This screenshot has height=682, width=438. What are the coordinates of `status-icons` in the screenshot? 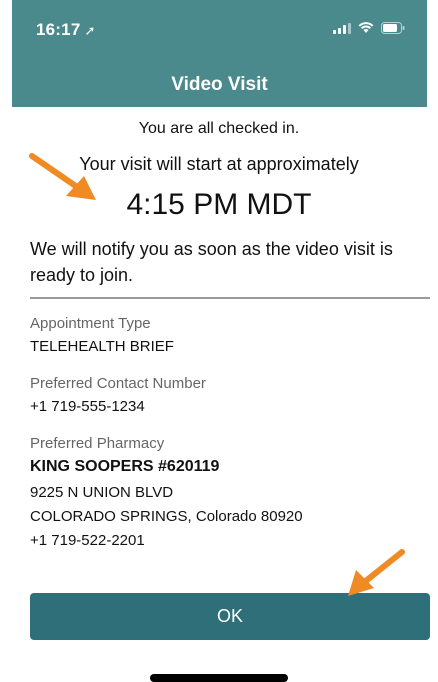 It's located at (369, 28).